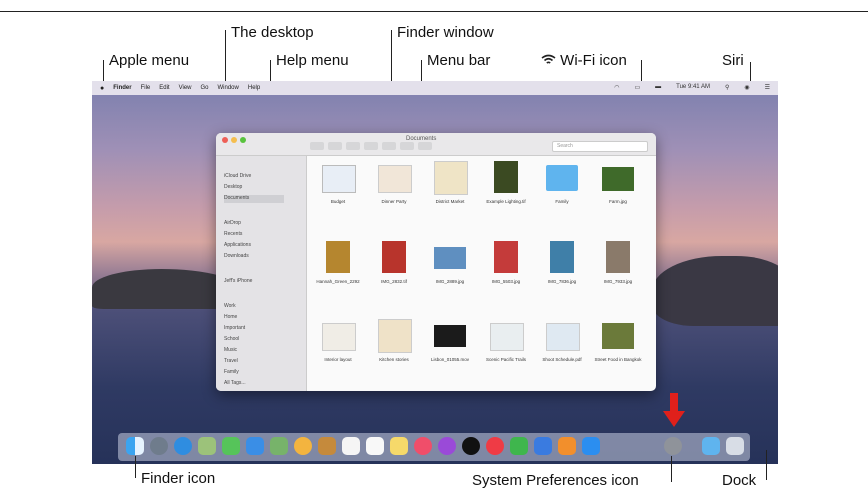 Image resolution: width=868 pixels, height=493 pixels. I want to click on share-button, so click(425, 146).